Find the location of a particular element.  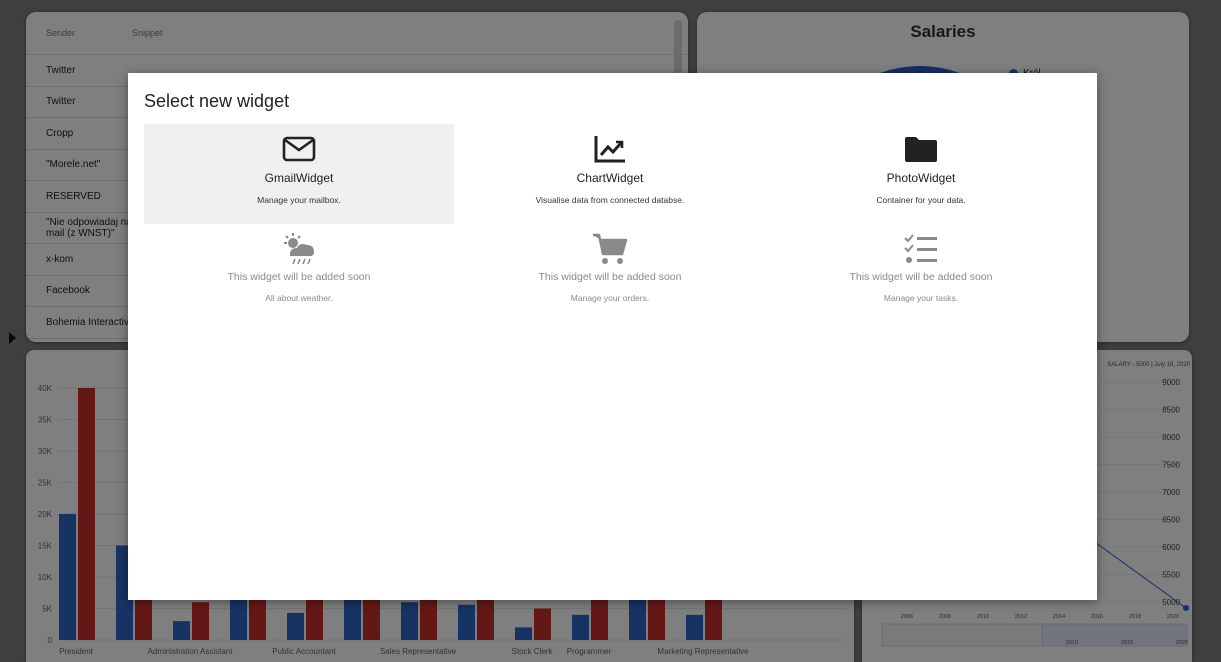

widget-description: Manage your orders. is located at coordinates (610, 298).